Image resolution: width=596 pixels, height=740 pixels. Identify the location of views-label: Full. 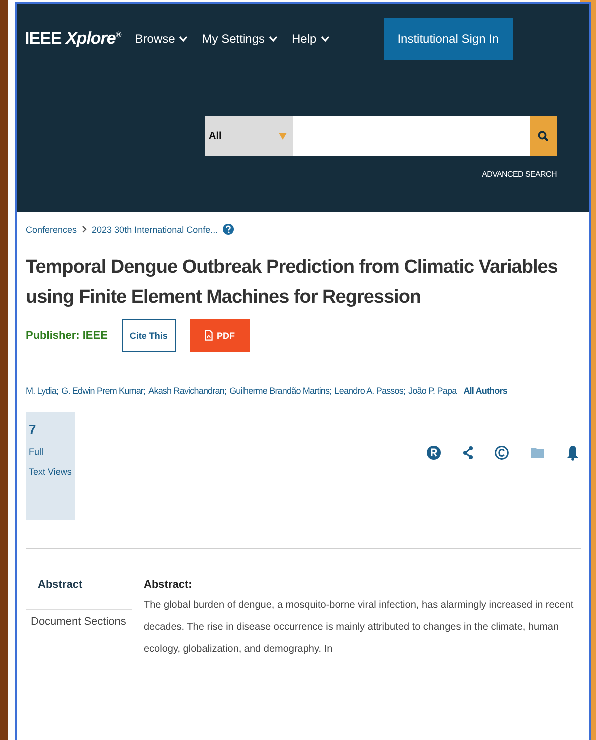
(37, 452).